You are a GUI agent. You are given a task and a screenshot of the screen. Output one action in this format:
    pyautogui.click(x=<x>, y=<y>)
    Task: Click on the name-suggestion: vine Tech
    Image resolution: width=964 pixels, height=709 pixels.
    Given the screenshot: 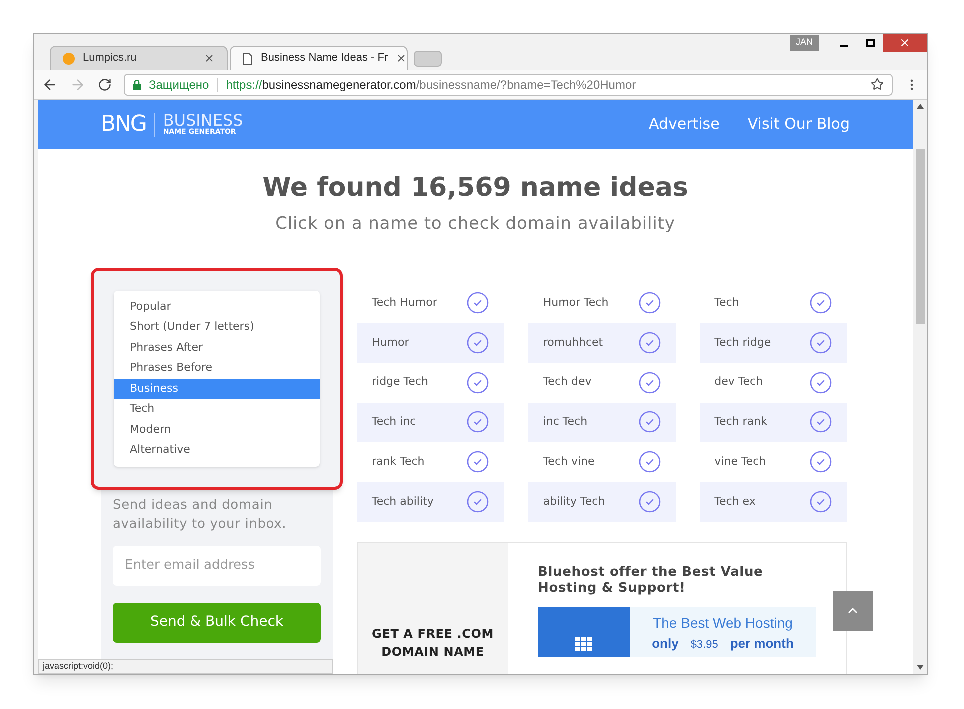 What is the action you would take?
    pyautogui.click(x=773, y=462)
    